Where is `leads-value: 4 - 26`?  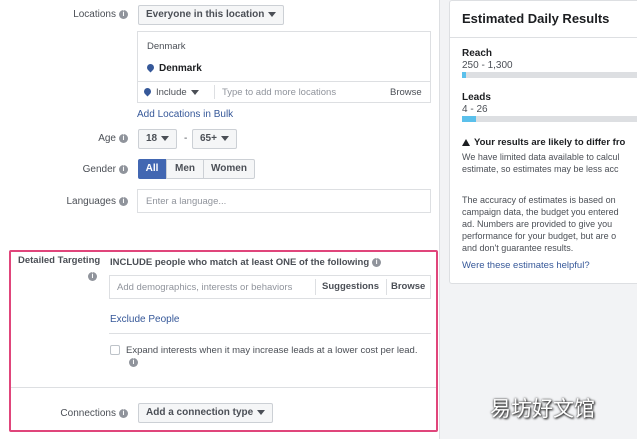 leads-value: 4 - 26 is located at coordinates (475, 109).